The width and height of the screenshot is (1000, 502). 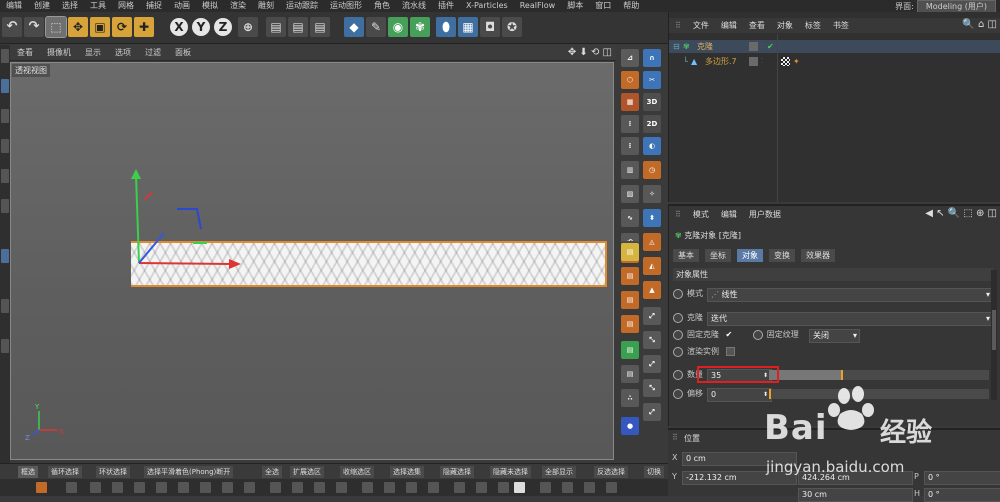 What do you see at coordinates (481, 487) in the screenshot?
I see `clone-tool-icon` at bounding box center [481, 487].